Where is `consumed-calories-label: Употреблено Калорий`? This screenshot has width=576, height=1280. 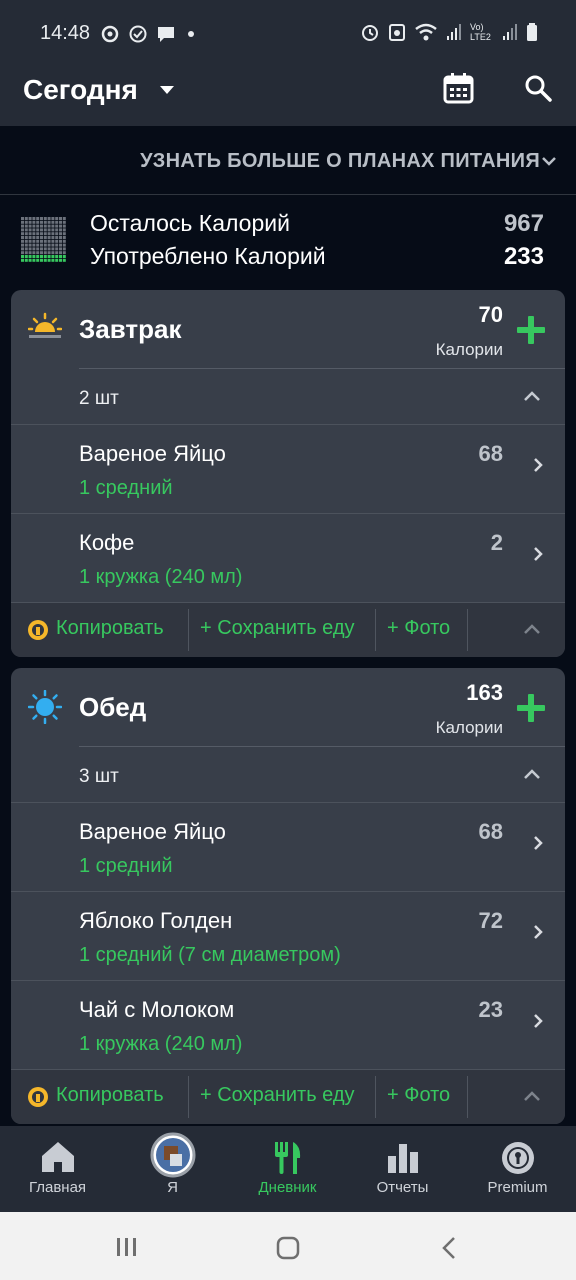
consumed-calories-label: Употреблено Калорий is located at coordinates (208, 256).